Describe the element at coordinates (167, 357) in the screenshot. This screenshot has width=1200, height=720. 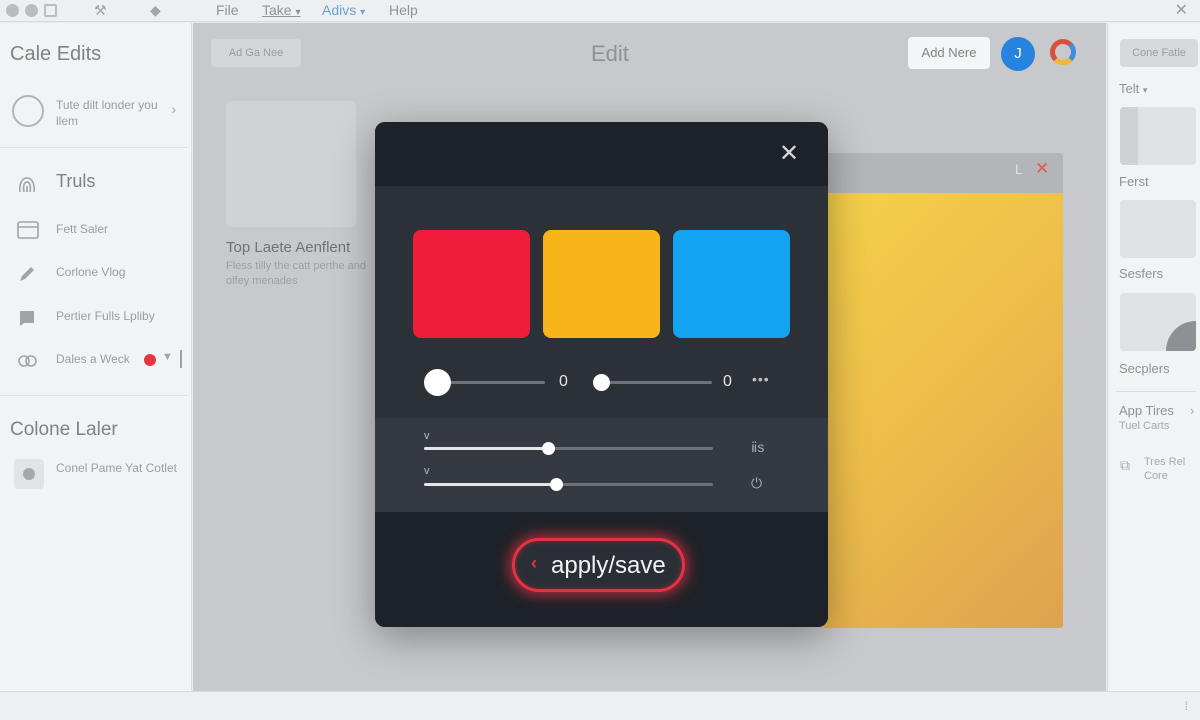
I see `chevron-down-icon: ▼` at that location.